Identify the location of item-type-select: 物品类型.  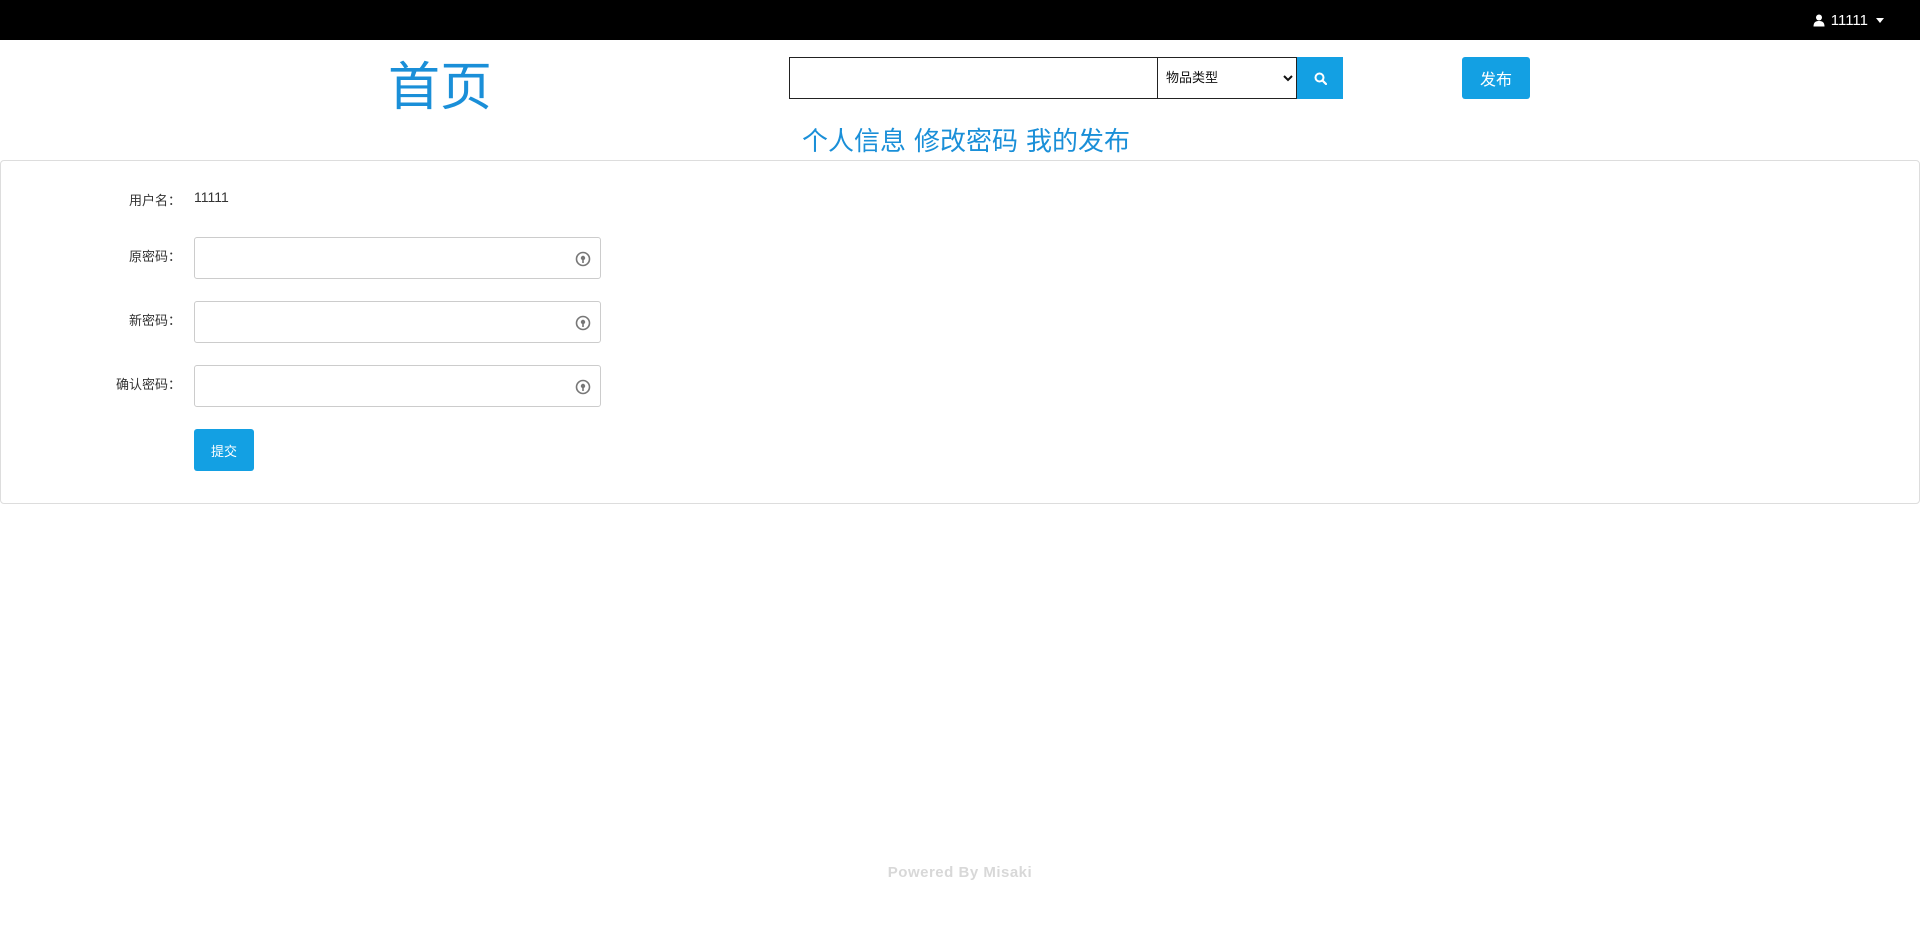
(1227, 78).